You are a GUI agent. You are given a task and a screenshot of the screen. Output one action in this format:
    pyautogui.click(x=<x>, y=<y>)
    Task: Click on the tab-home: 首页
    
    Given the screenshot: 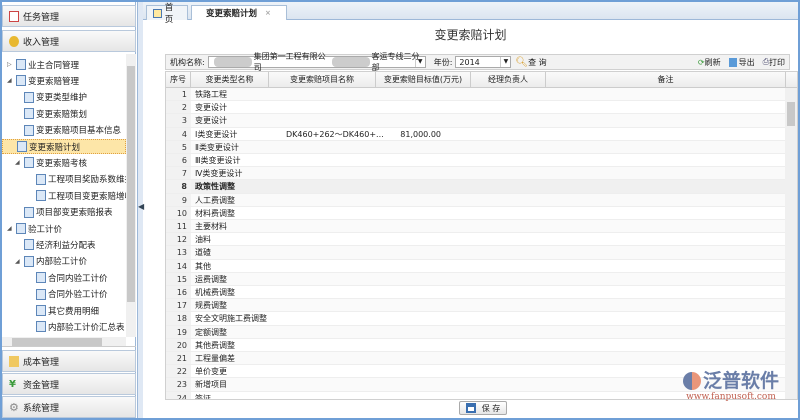 What is the action you would take?
    pyautogui.click(x=167, y=14)
    